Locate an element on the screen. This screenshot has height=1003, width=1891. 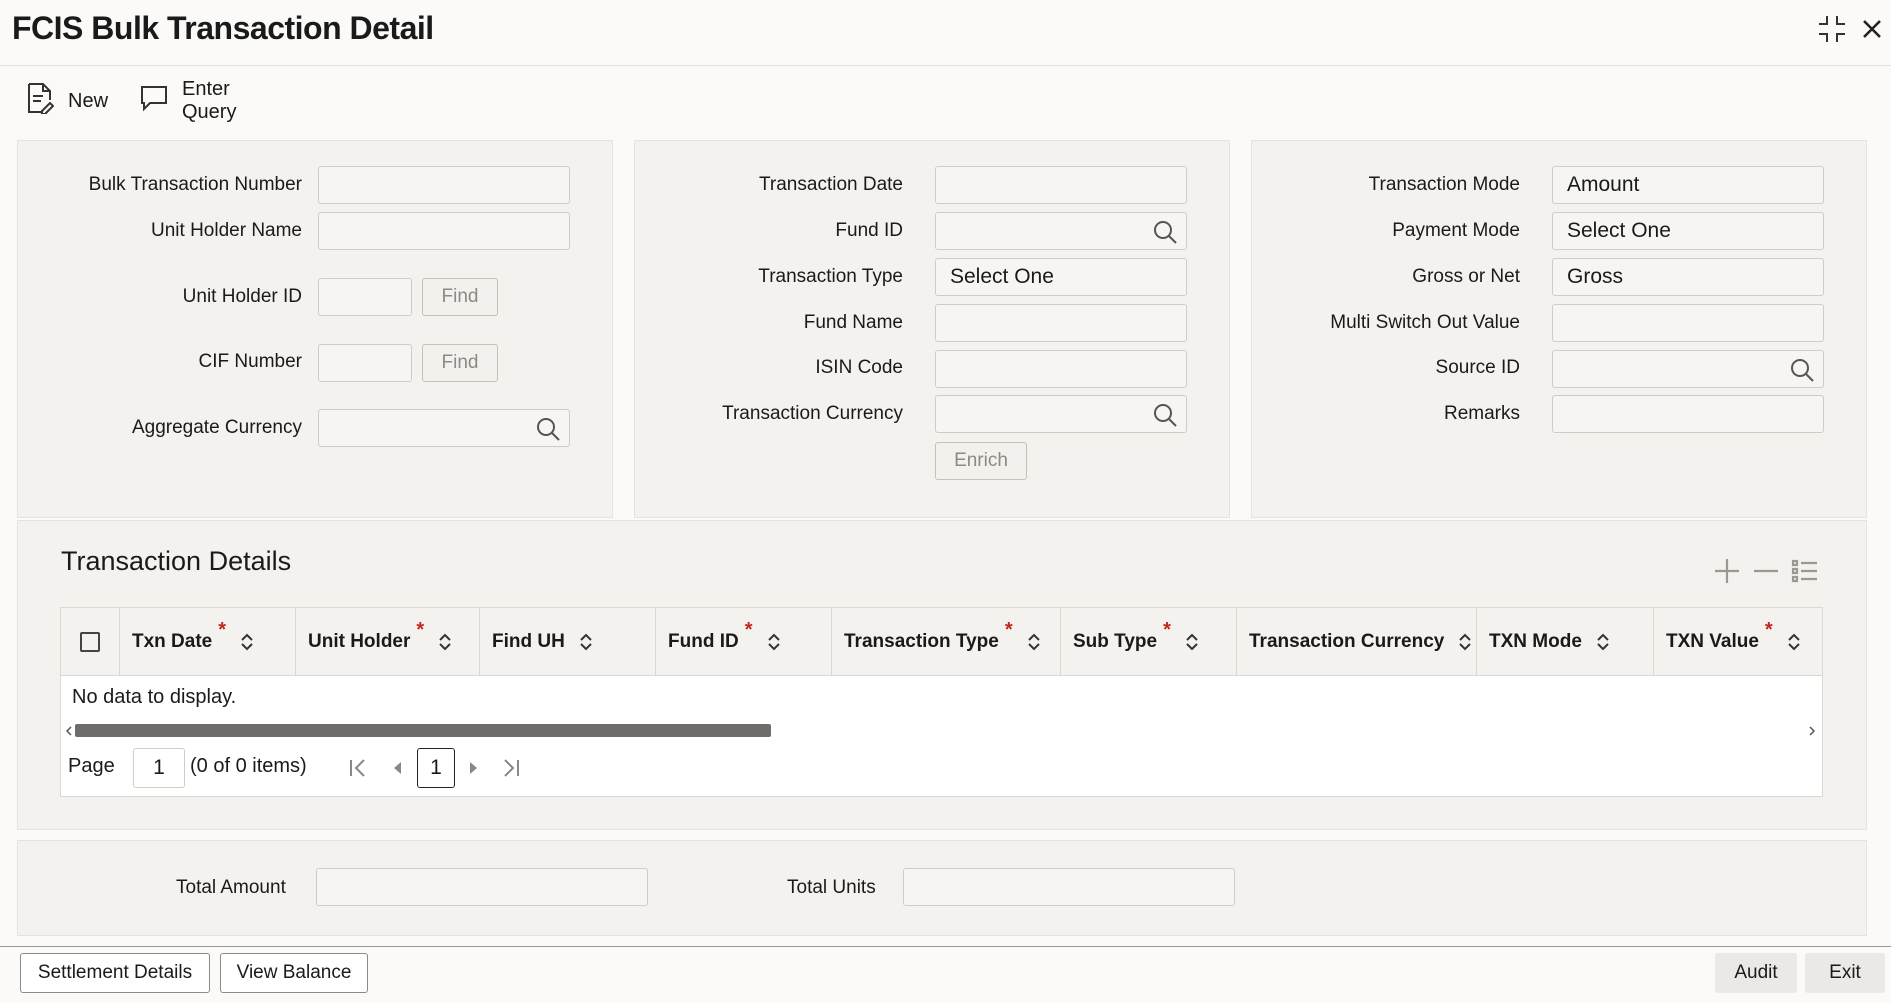
fund-id-input is located at coordinates (1061, 231).